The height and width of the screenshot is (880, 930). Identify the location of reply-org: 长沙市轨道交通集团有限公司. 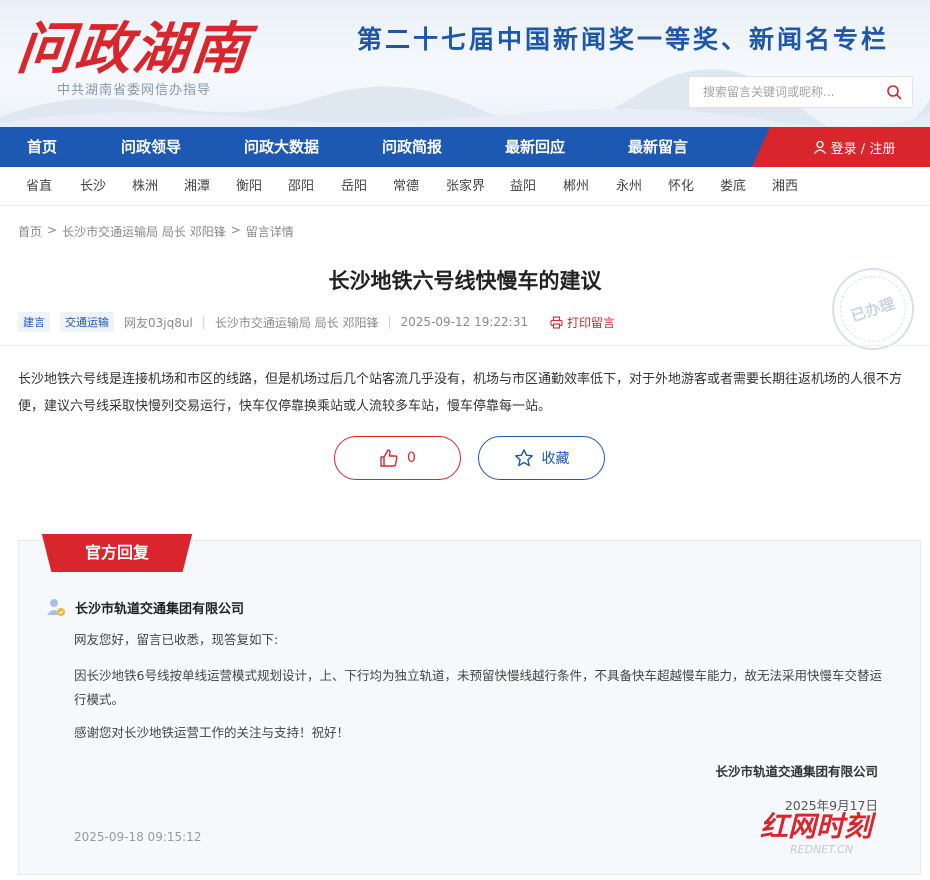
(144, 607).